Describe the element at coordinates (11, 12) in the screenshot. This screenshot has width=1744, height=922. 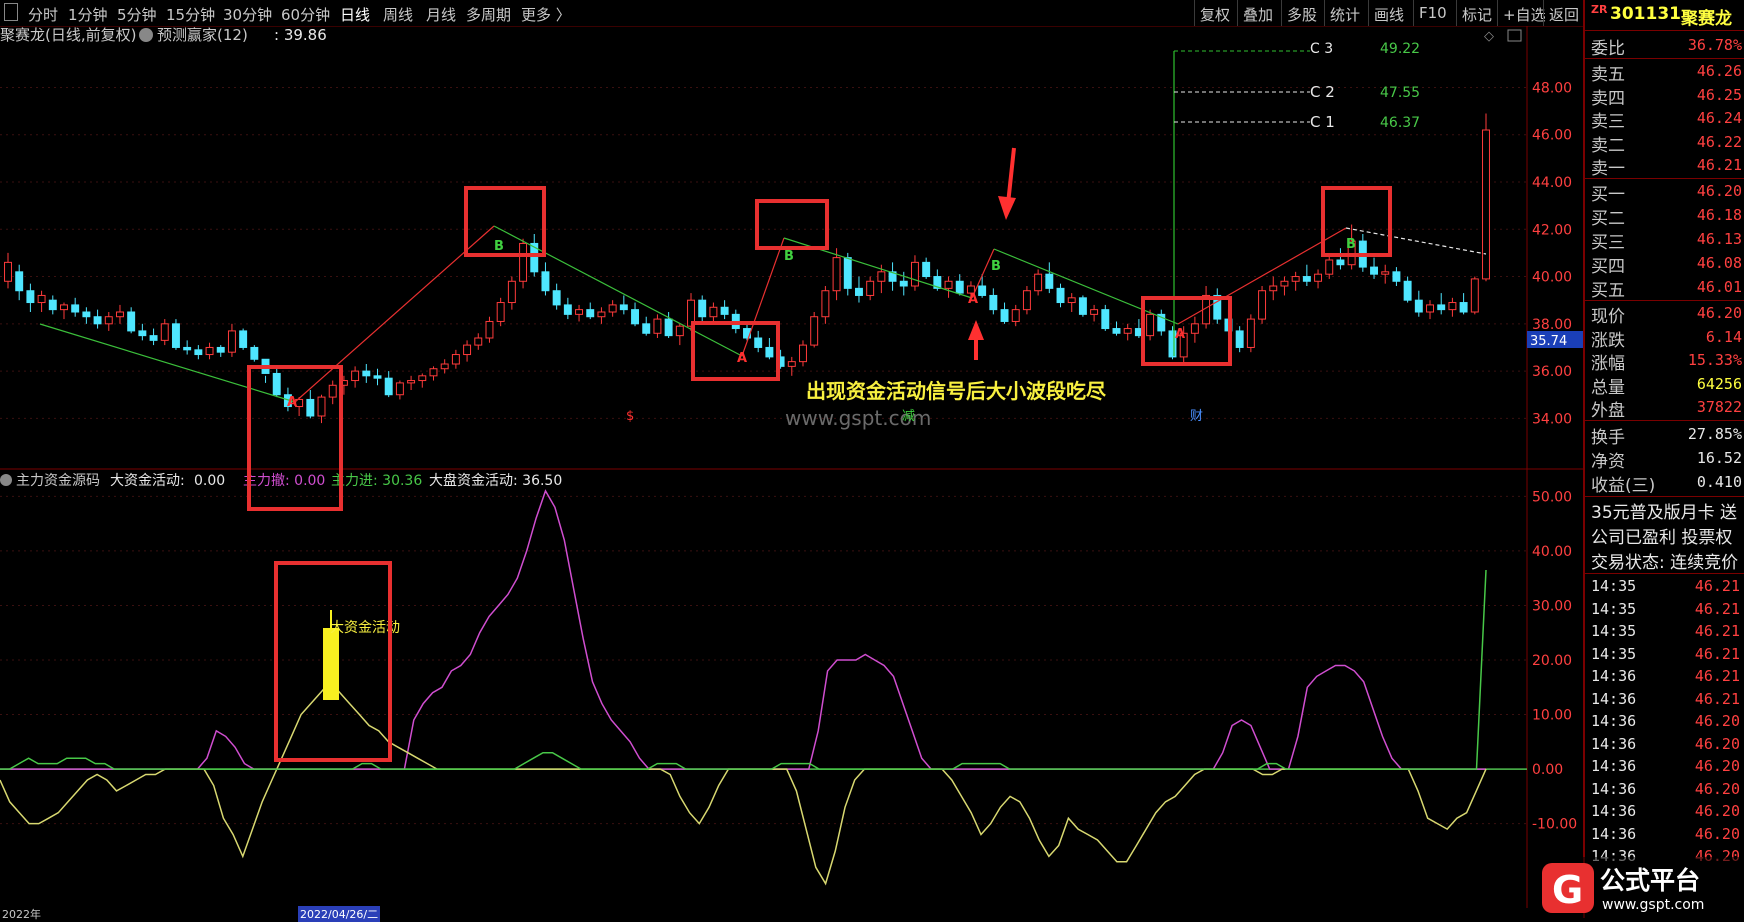
I see `menu-icon` at that location.